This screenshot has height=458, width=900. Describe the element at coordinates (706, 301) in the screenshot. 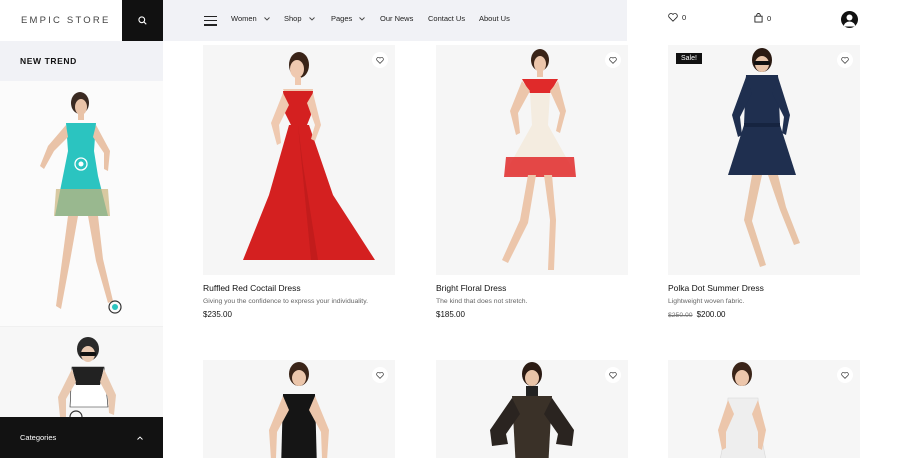

I see `product-description: Lightweight woven fabric.` at that location.